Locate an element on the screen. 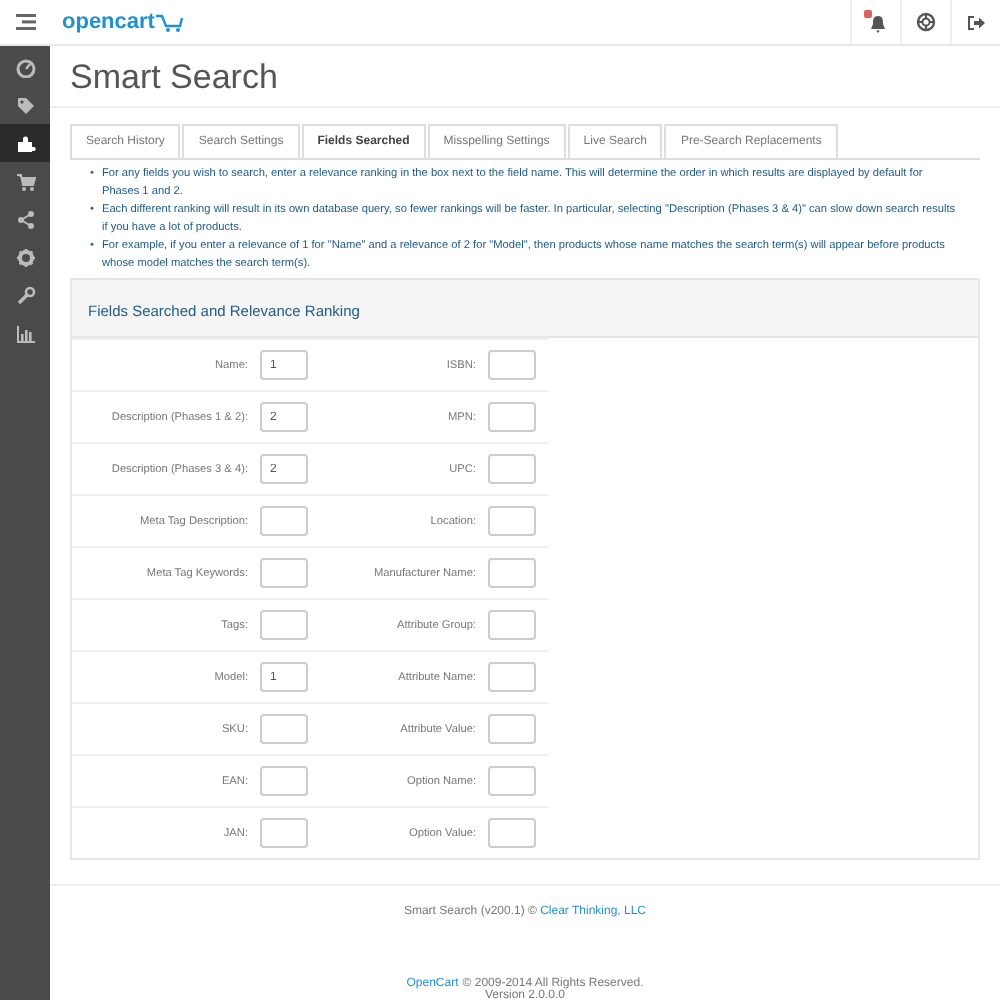 This screenshot has width=1000, height=1000. help-icon is located at coordinates (926, 22).